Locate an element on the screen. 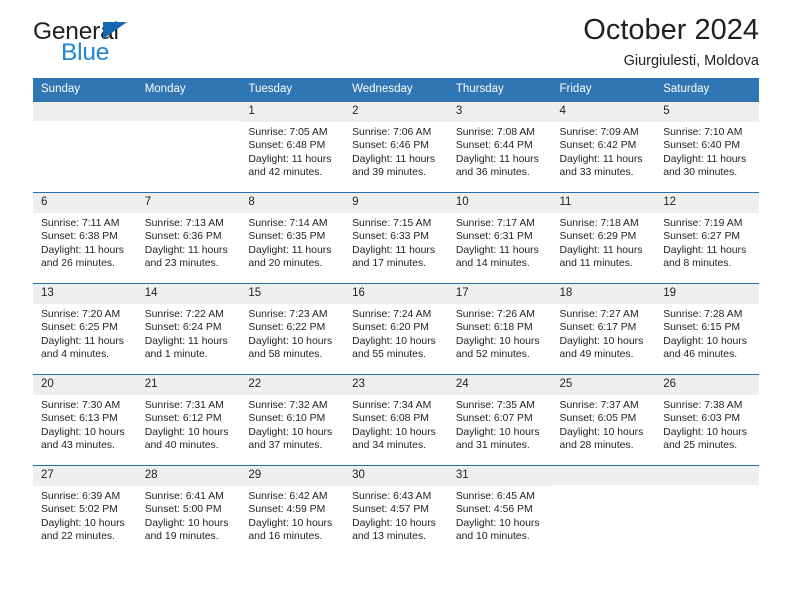 The width and height of the screenshot is (792, 612). sunset-time: Sunset: 6:12 PM is located at coordinates (183, 419).